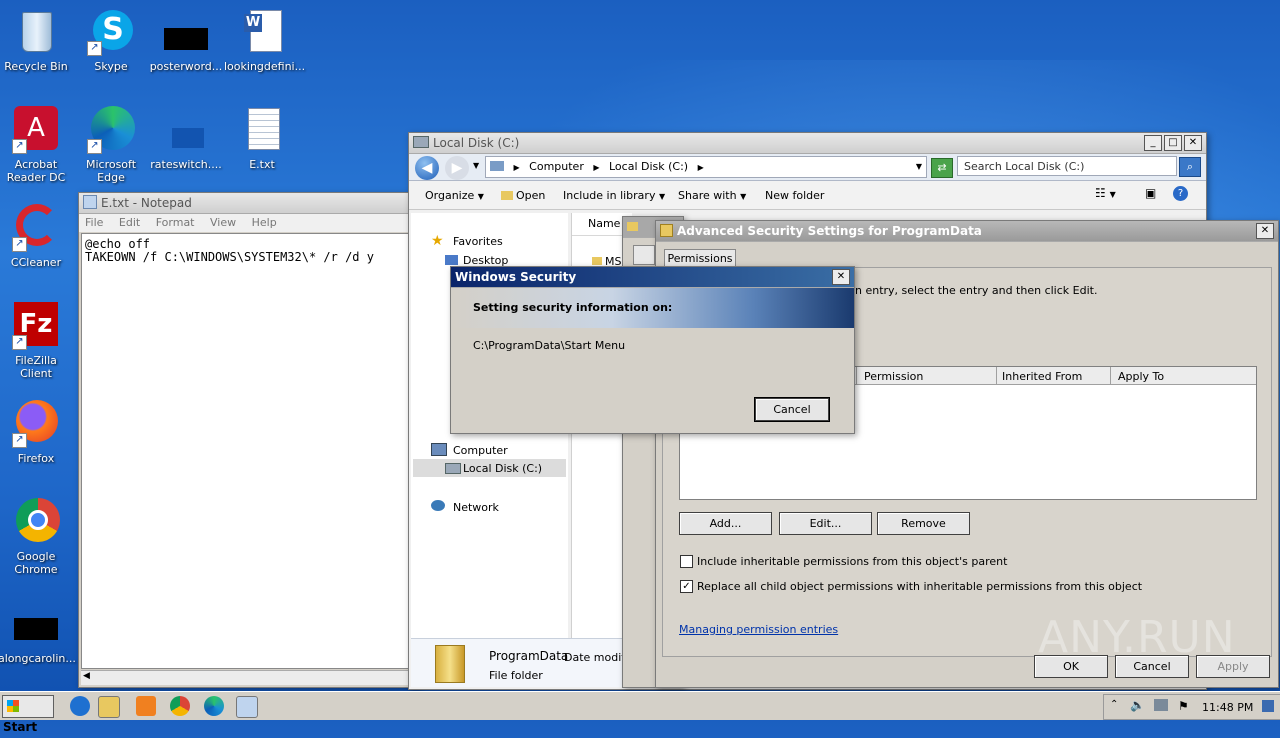 This screenshot has height=738, width=1280. Describe the element at coordinates (1153, 143) in the screenshot. I see `minimize-button: _` at that location.